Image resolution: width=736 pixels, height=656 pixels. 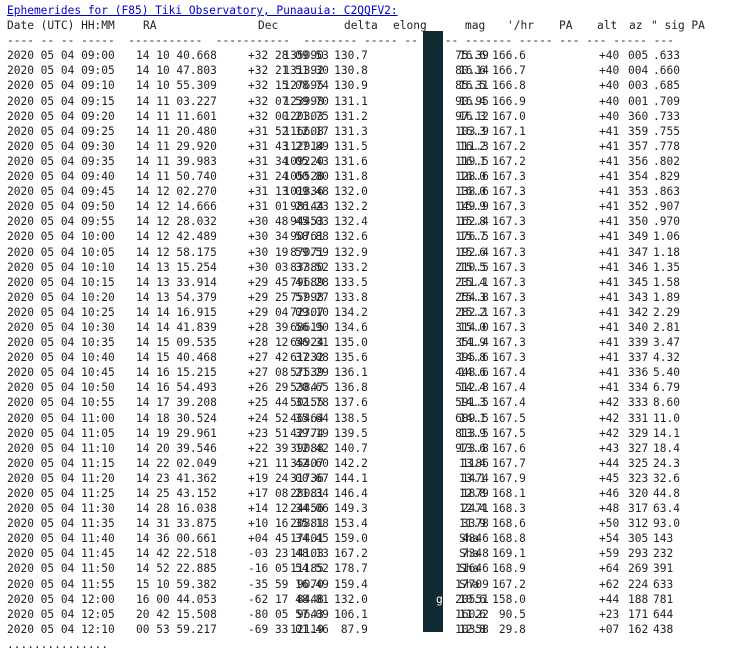 I want to click on cell-date: 2020 05 04 11:45, so click(x=61, y=554).